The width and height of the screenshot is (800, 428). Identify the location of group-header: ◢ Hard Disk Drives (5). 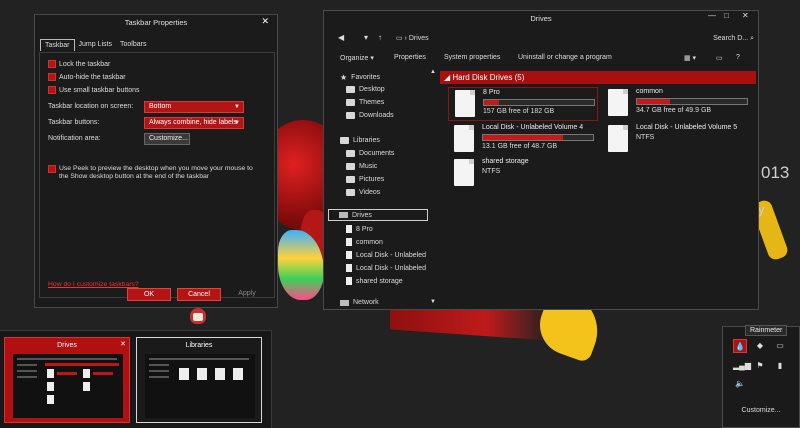
(598, 77).